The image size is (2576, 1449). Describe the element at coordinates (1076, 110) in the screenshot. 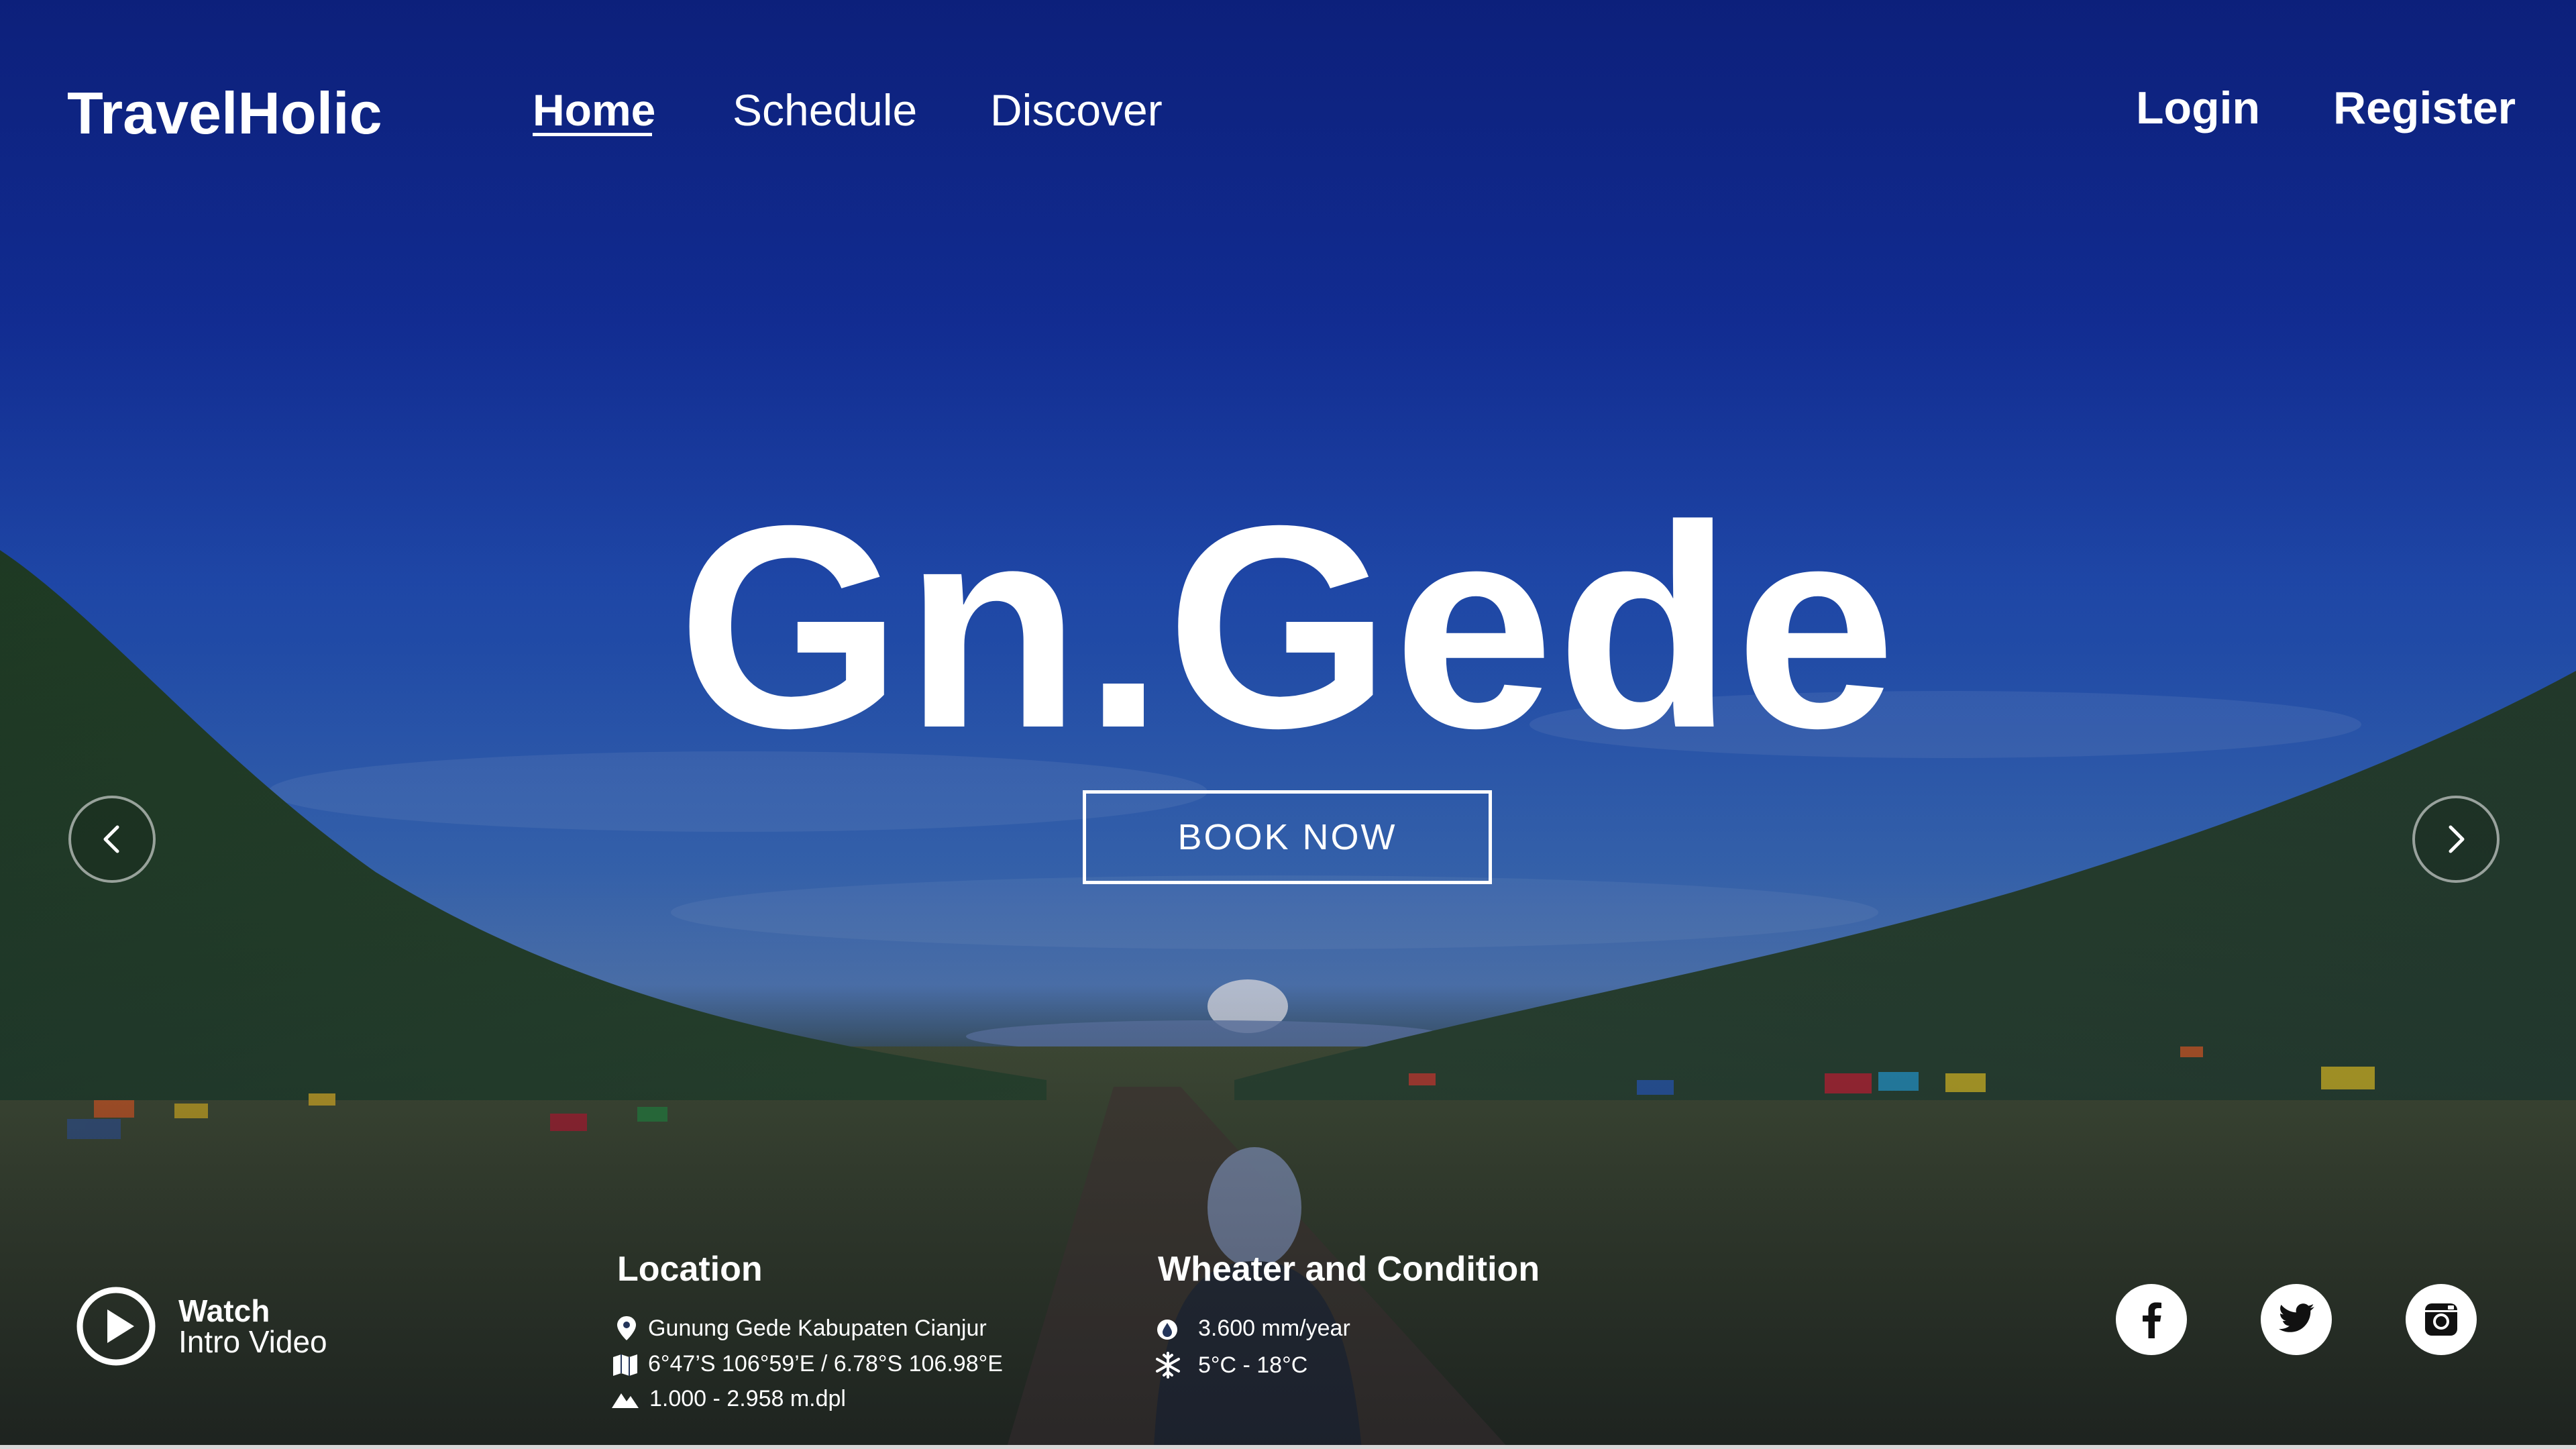

I see `nav-discover: Discover` at that location.